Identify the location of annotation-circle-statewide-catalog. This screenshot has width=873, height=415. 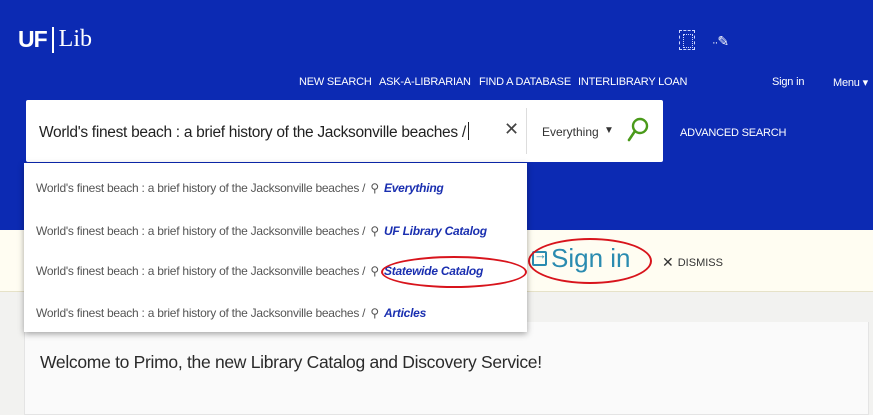
(454, 272).